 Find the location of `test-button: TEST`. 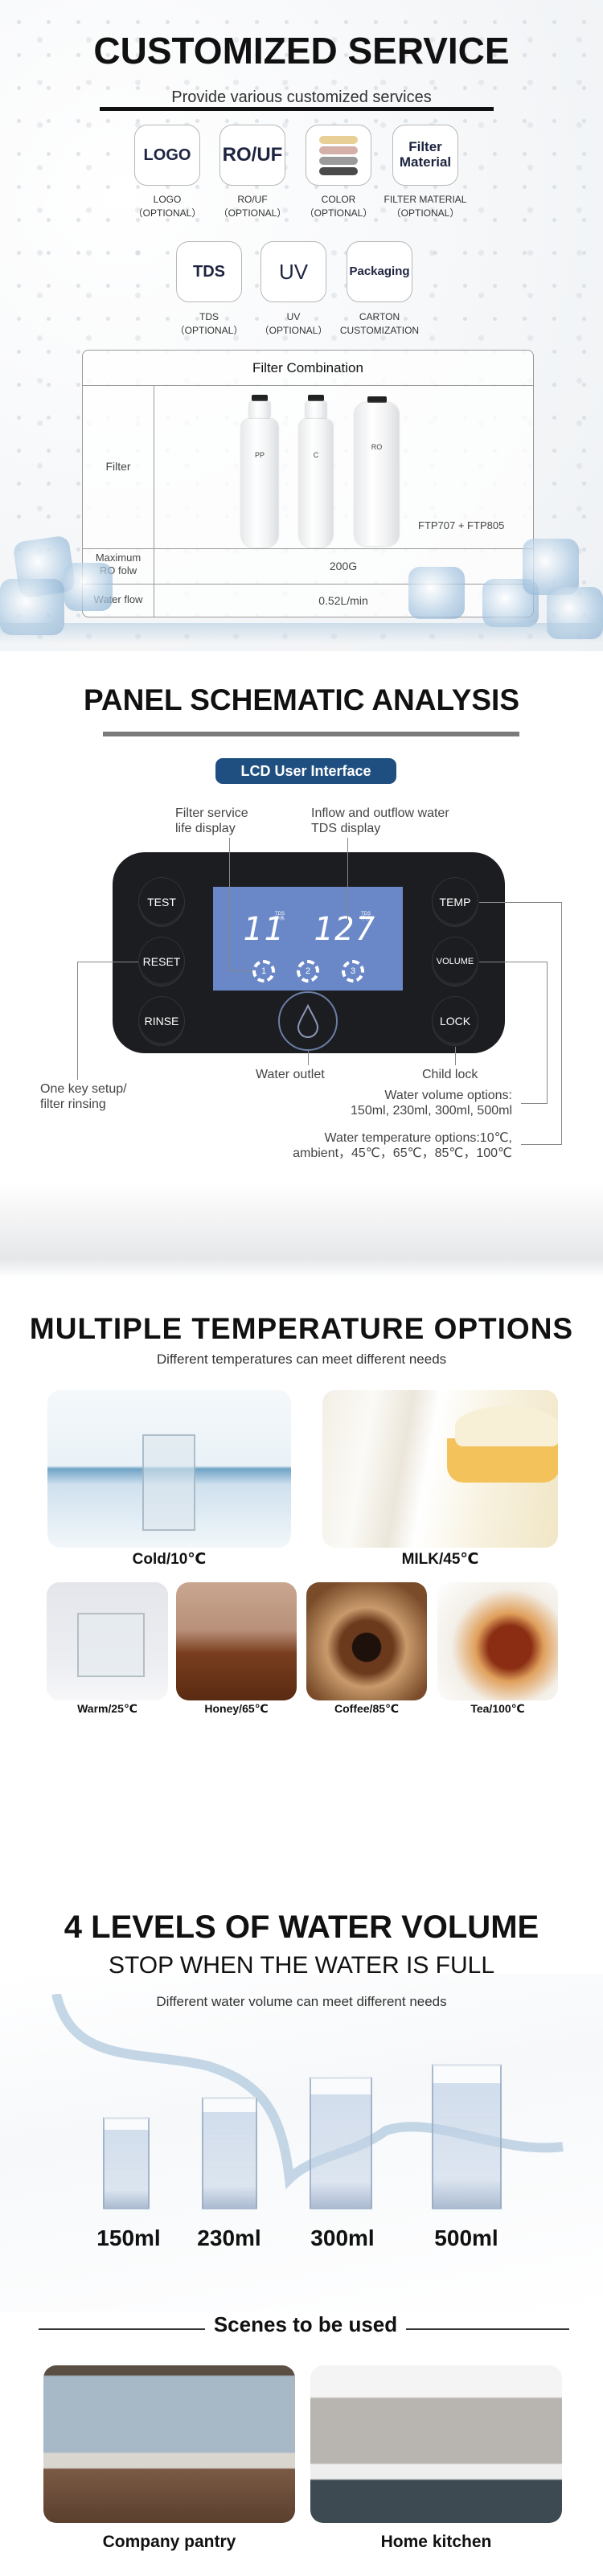

test-button: TEST is located at coordinates (161, 902).